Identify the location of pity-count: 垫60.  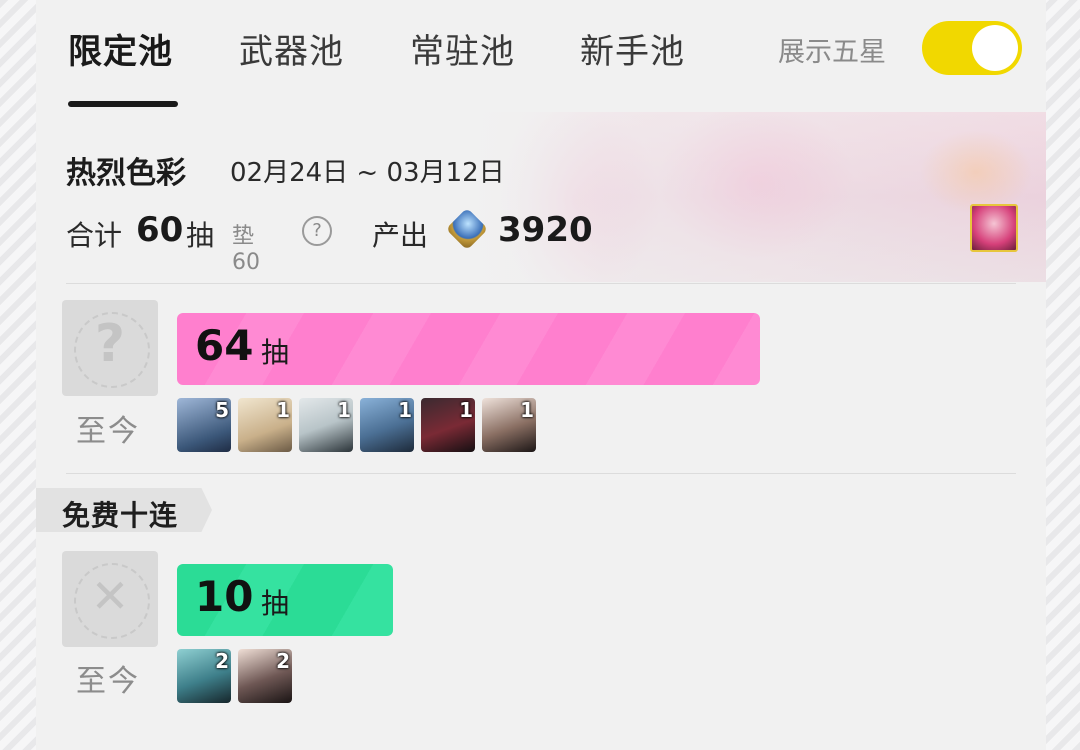
(246, 249).